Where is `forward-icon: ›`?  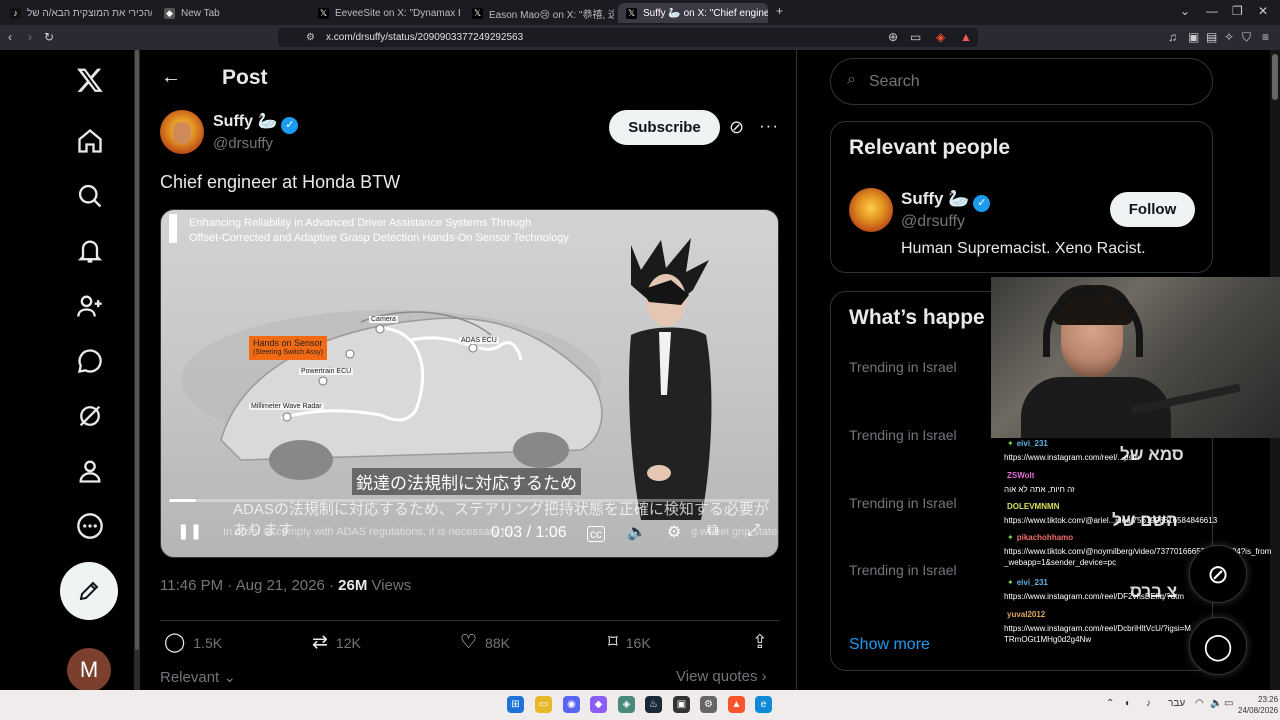 forward-icon: › is located at coordinates (30, 37).